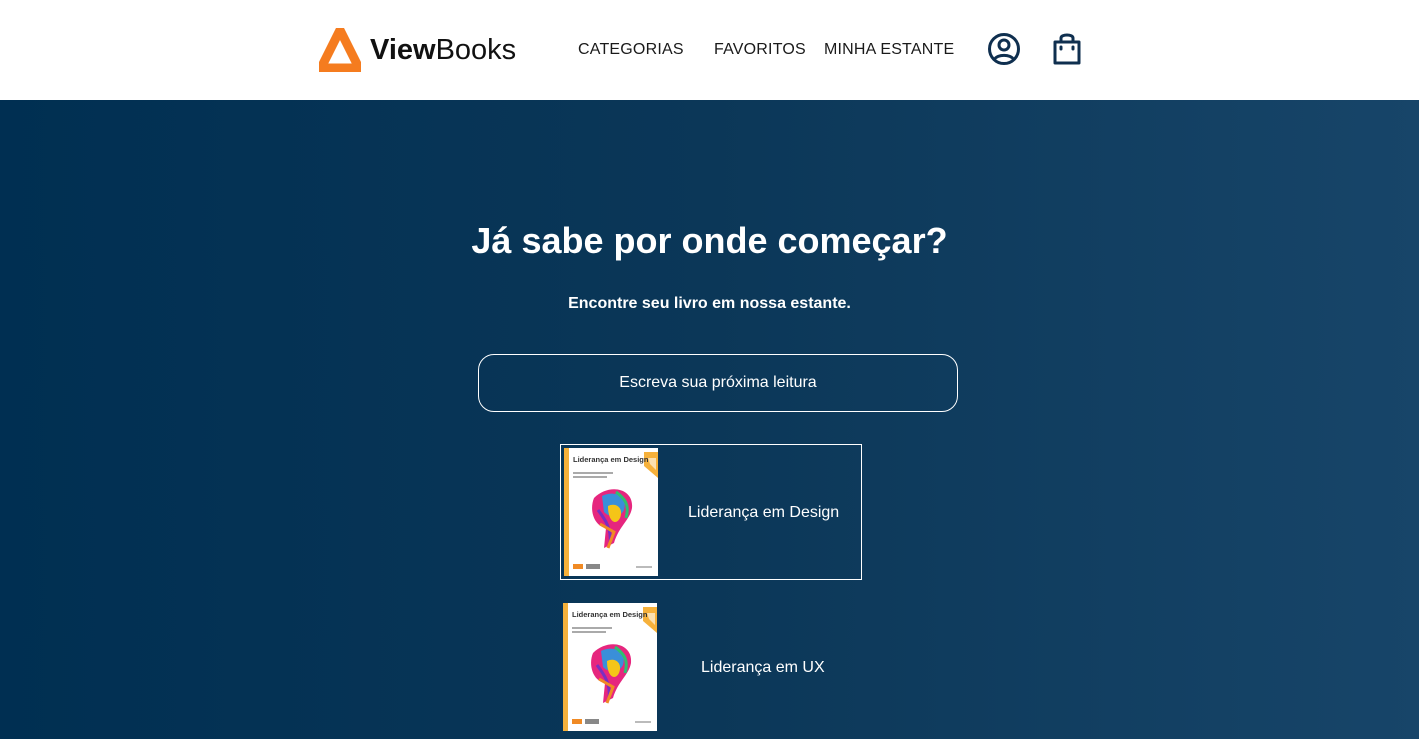 This screenshot has height=739, width=1419. I want to click on search-input, so click(718, 383).